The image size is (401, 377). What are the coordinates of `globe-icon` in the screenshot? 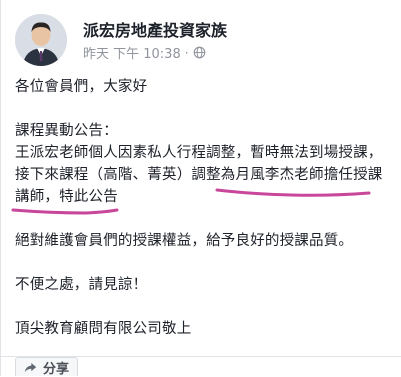 It's located at (199, 52).